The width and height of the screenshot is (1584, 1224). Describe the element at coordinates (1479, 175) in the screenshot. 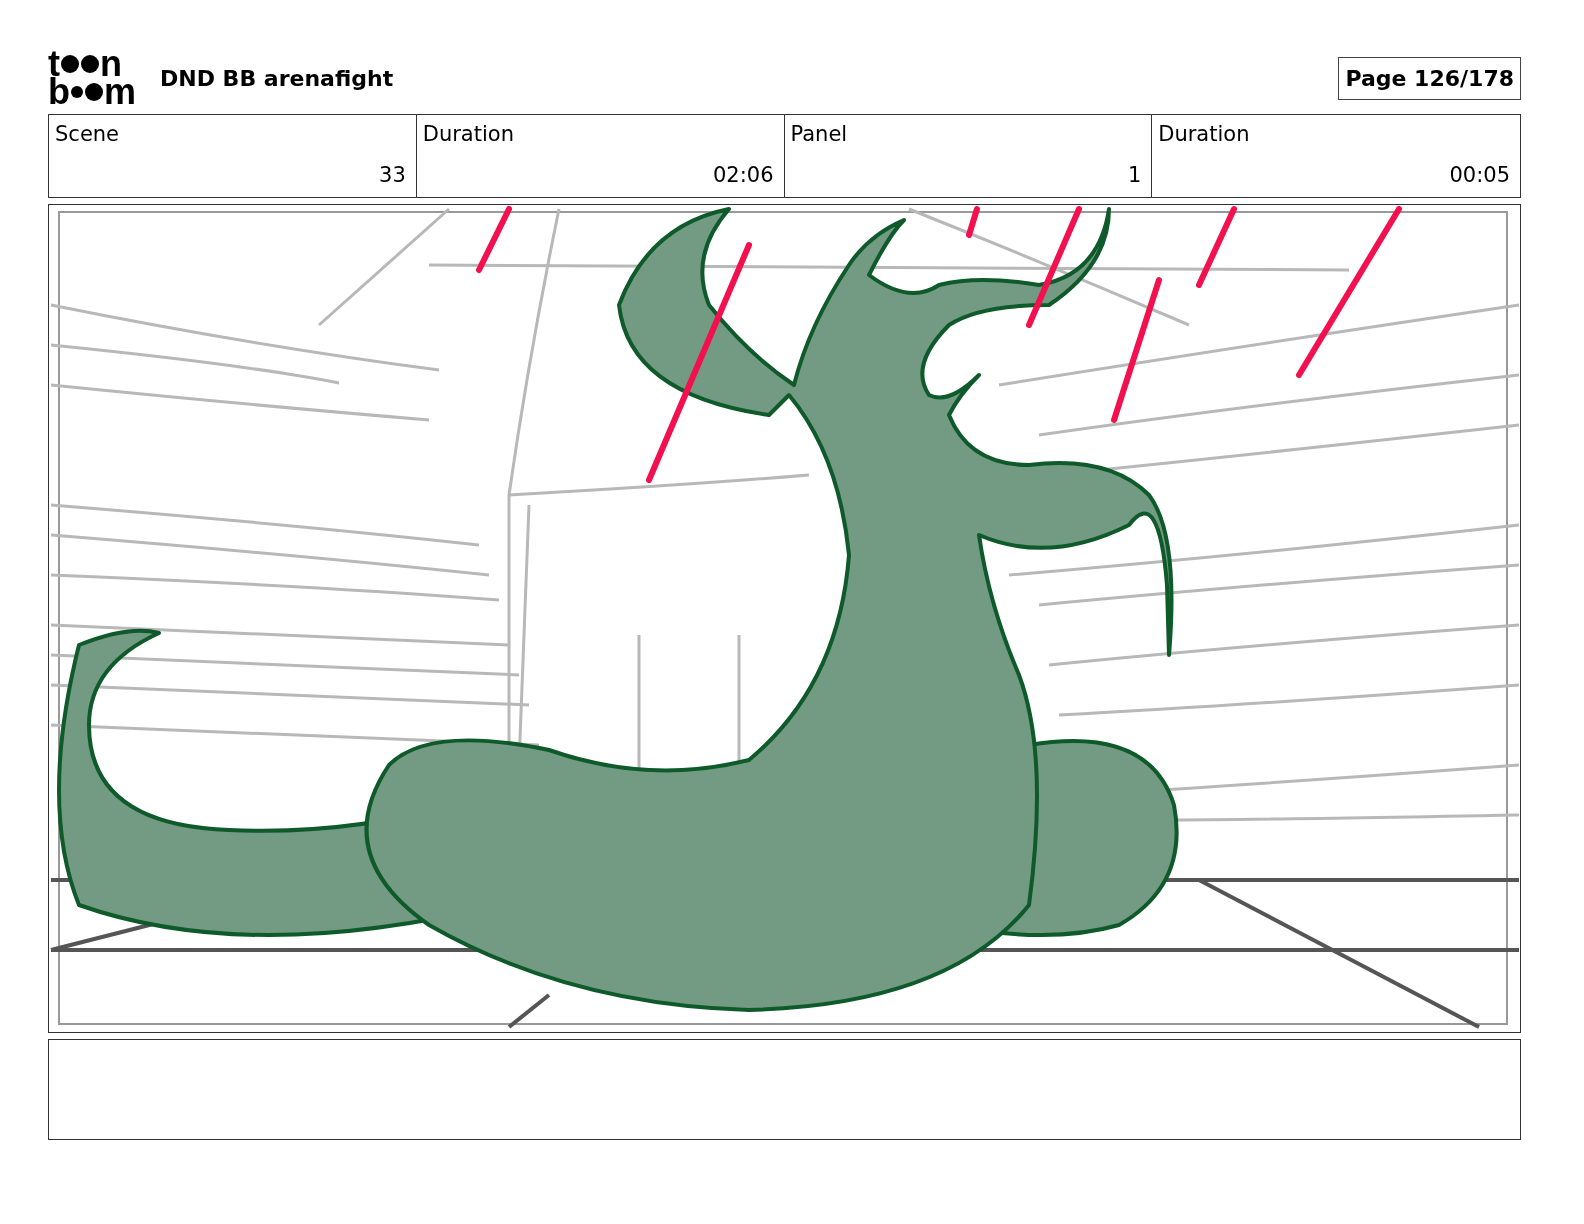

I see `field-value: 00:05` at that location.